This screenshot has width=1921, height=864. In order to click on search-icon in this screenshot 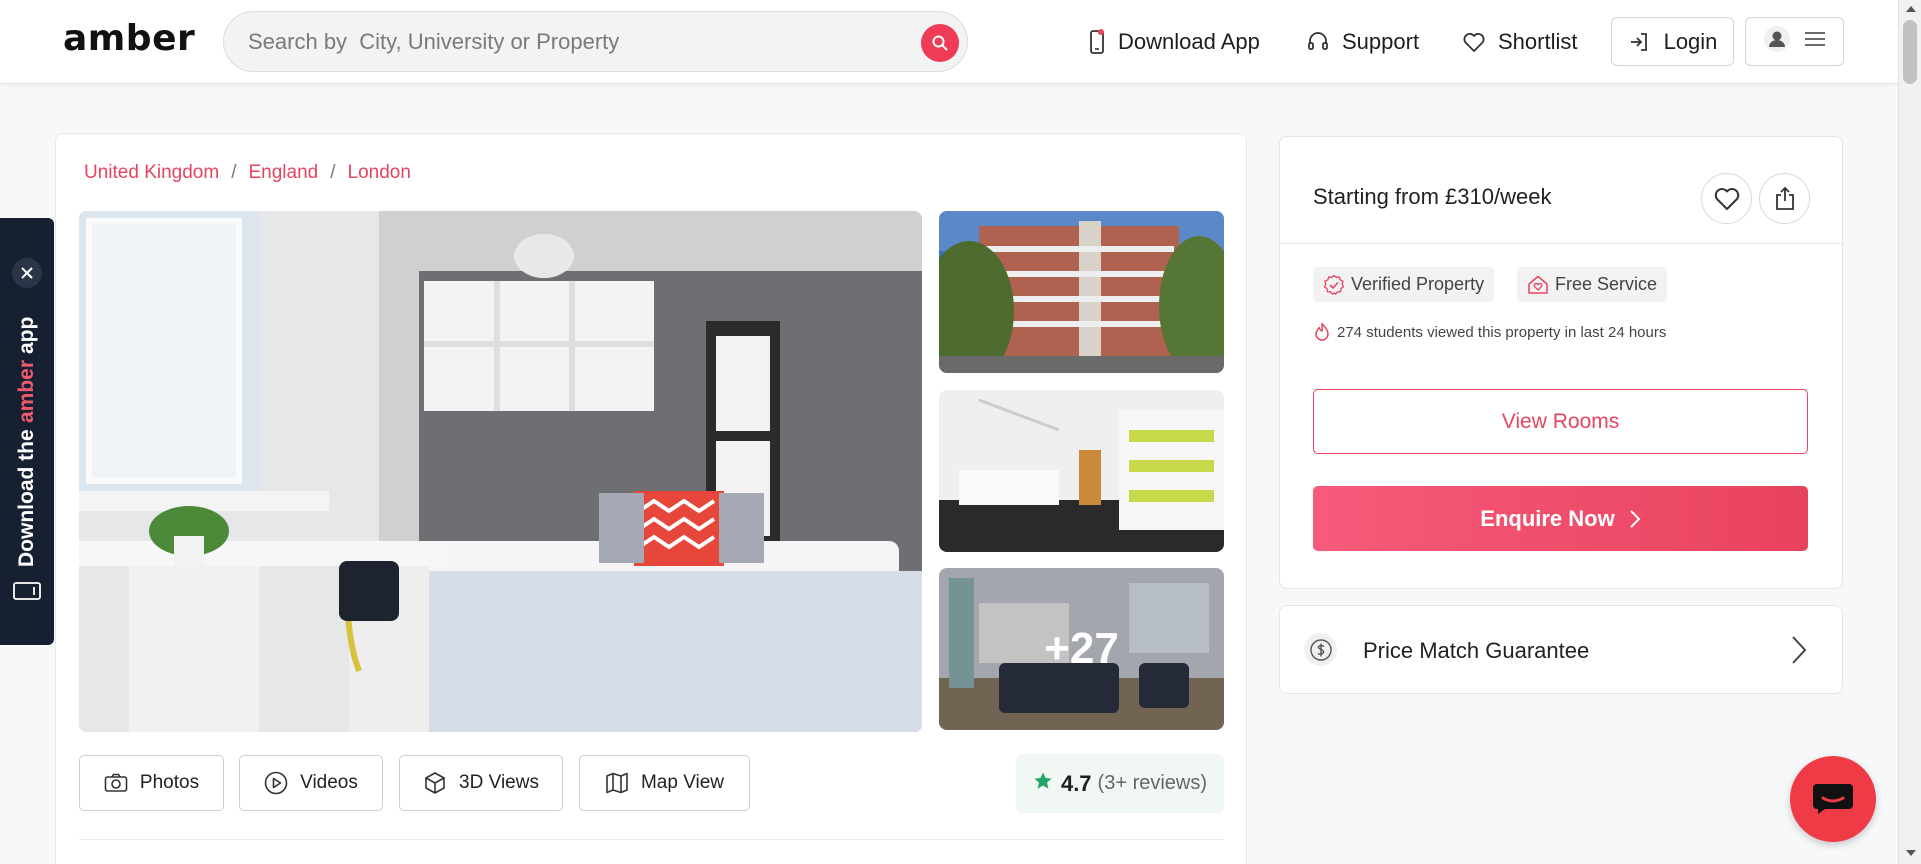, I will do `click(940, 43)`.